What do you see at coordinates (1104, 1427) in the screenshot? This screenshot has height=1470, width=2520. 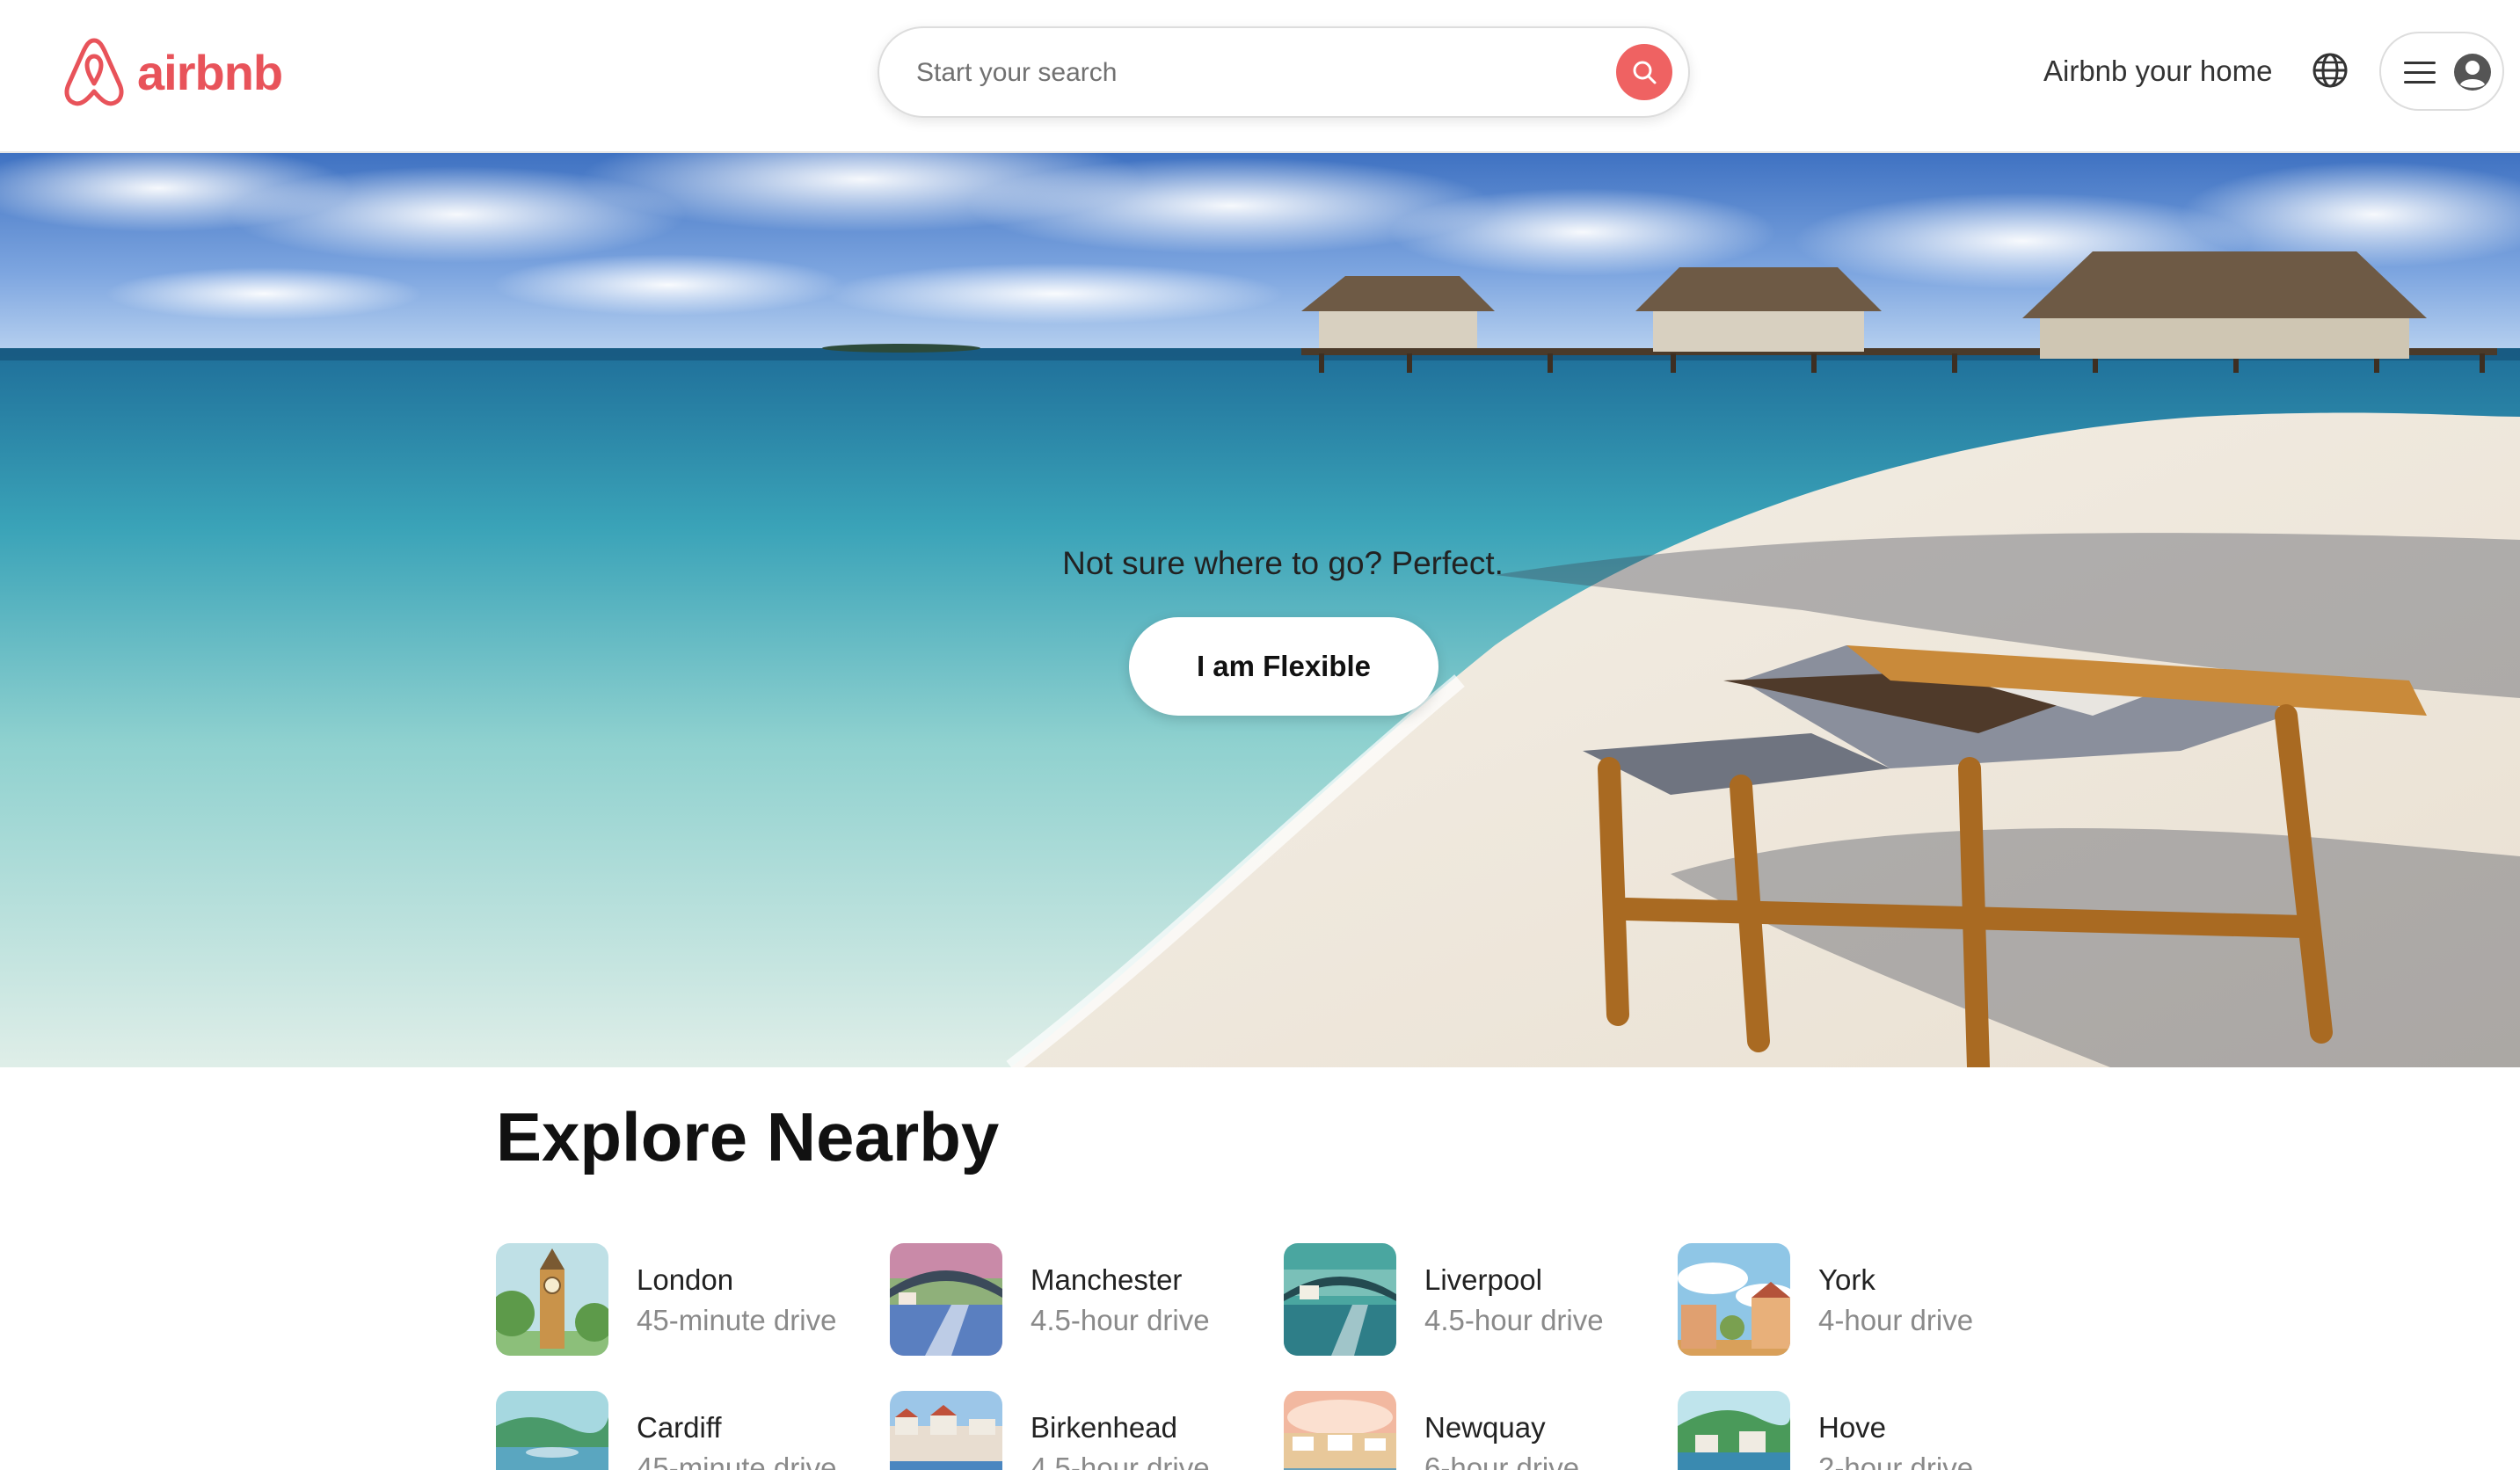 I see `card-city-name: Birkenhead` at bounding box center [1104, 1427].